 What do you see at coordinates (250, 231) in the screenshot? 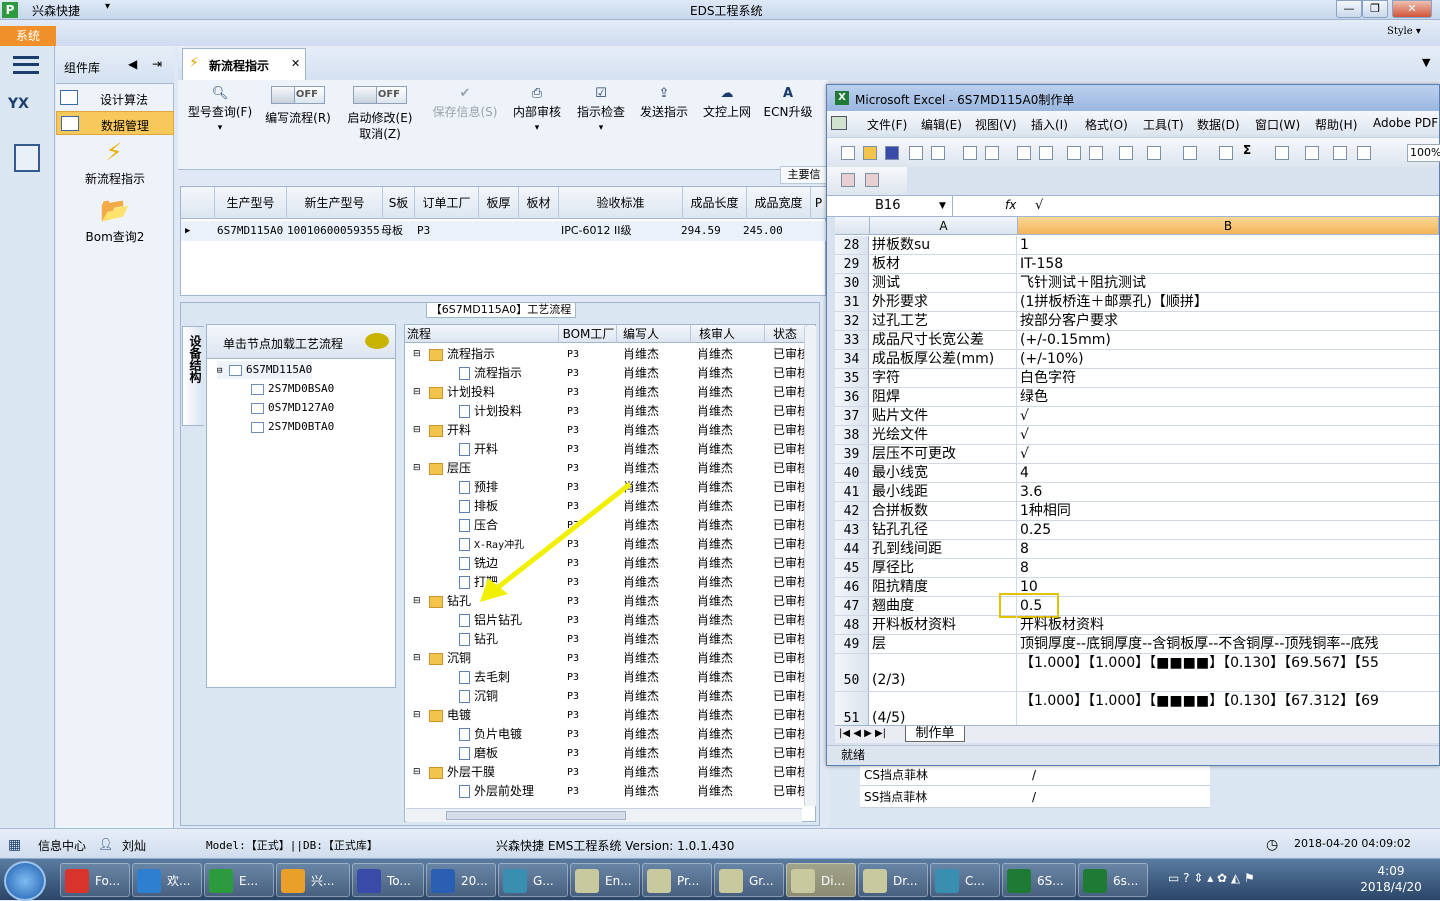
I see `cell: 6S7MD115A0` at bounding box center [250, 231].